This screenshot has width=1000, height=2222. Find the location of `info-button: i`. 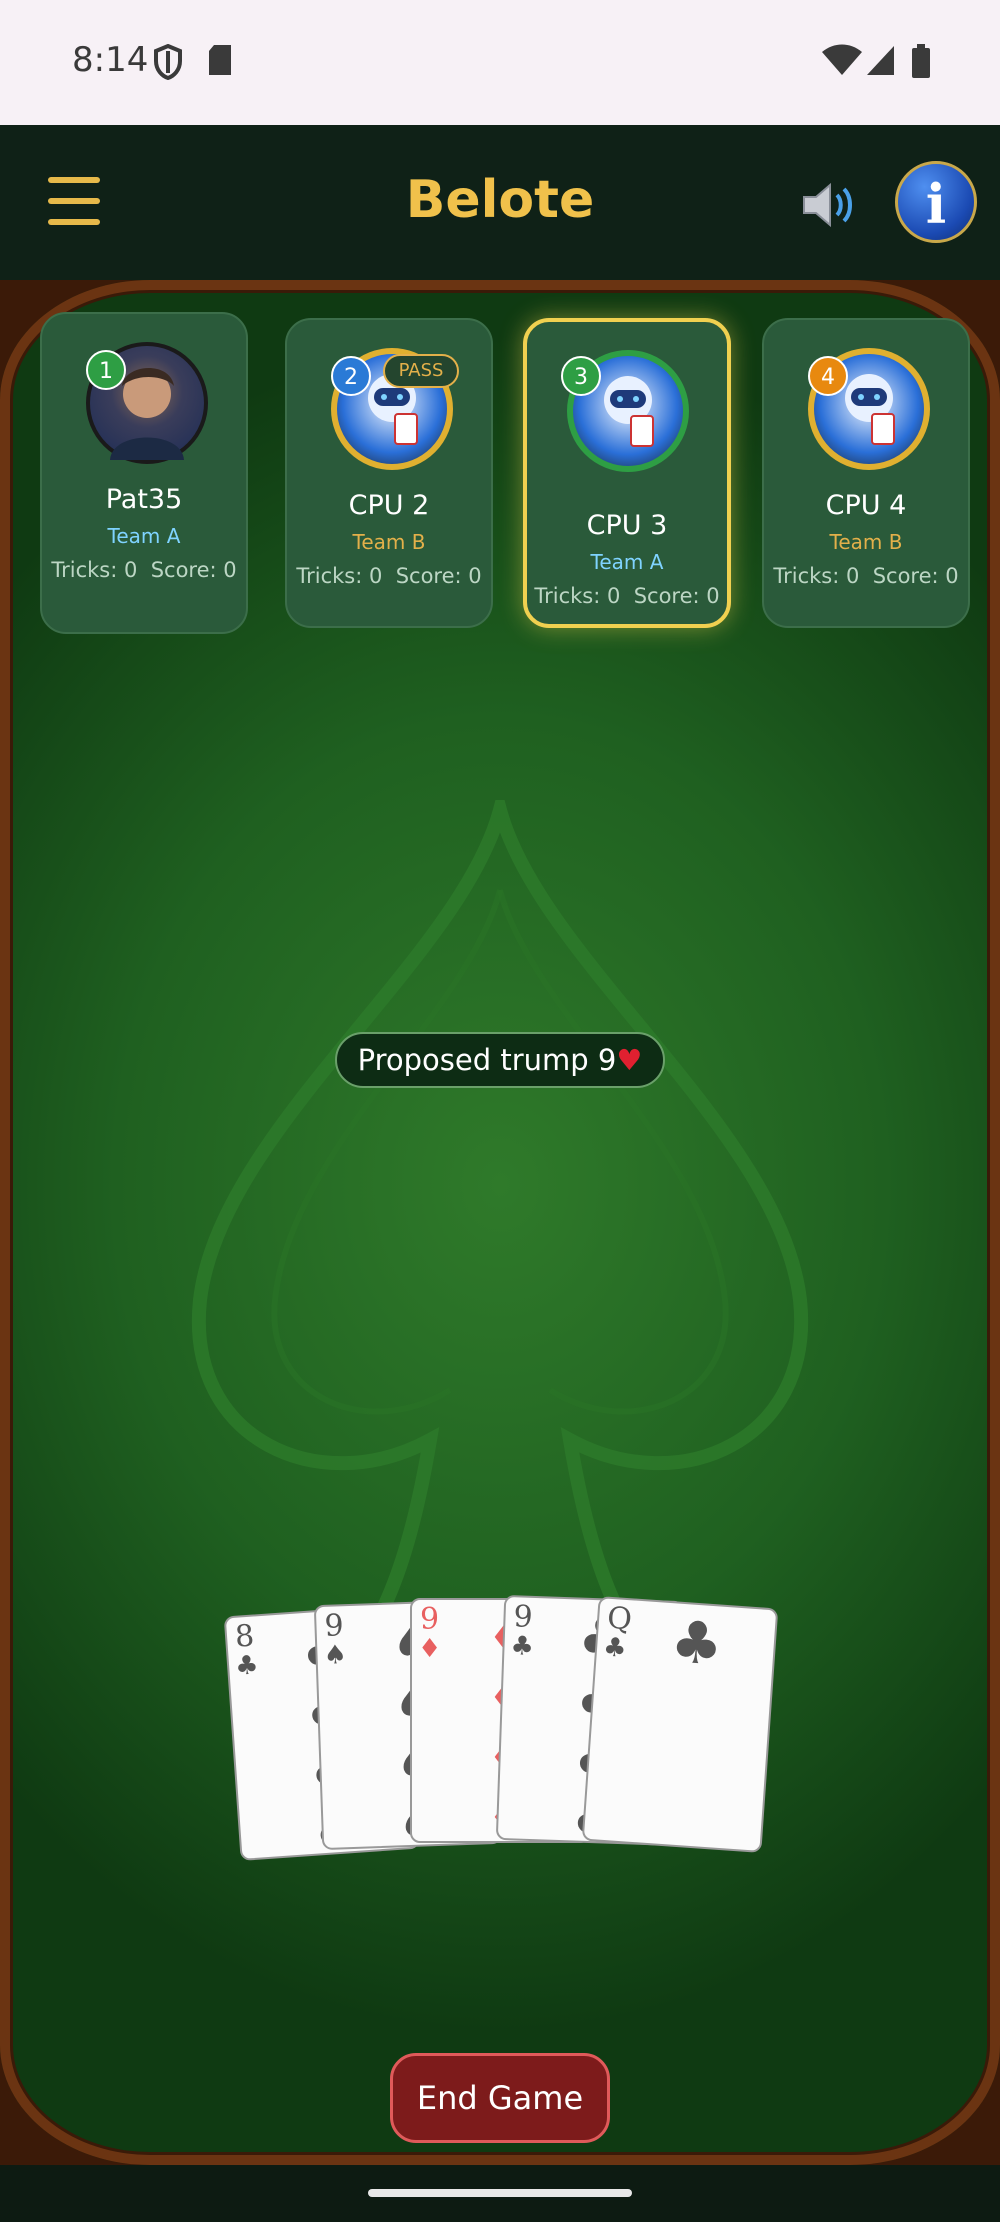

info-button: i is located at coordinates (936, 202).